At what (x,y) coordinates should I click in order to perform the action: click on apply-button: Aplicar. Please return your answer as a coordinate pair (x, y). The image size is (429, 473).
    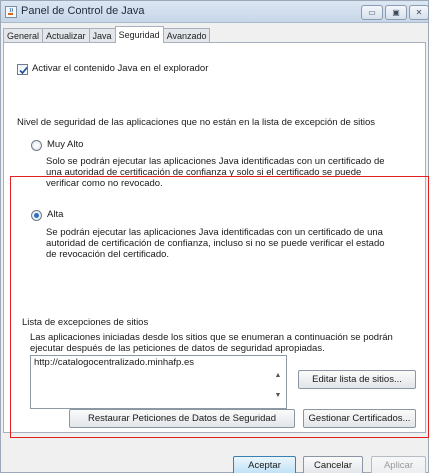
    Looking at the image, I should click on (398, 464).